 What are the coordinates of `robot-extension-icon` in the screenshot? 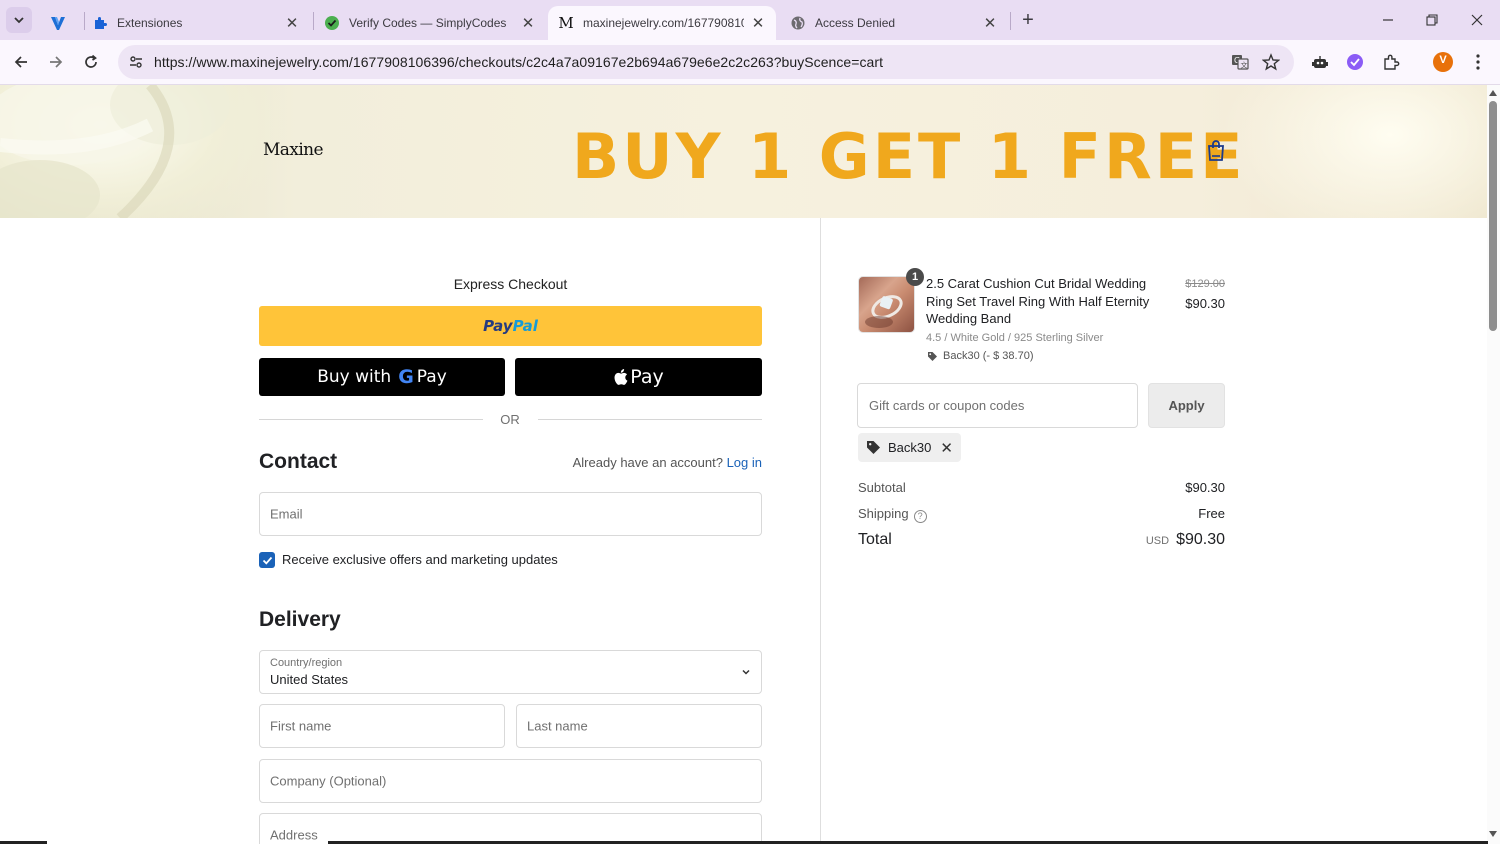 It's located at (1320, 62).